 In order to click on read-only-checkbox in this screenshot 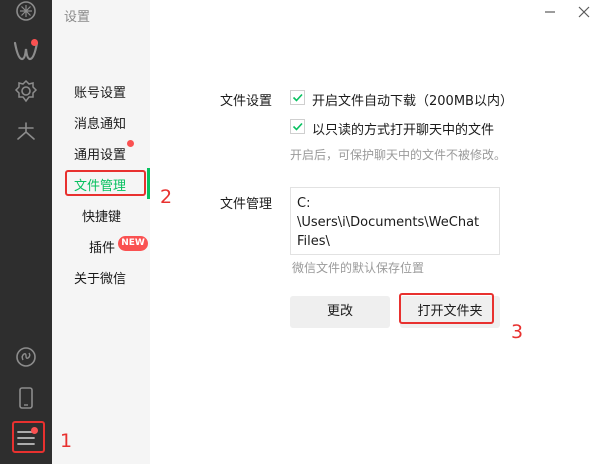, I will do `click(297, 126)`.